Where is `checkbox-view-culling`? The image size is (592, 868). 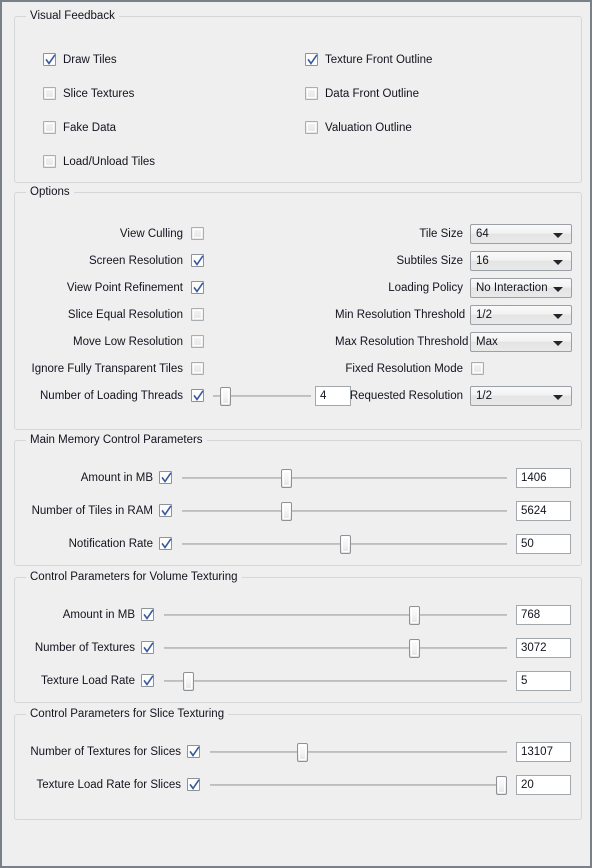 checkbox-view-culling is located at coordinates (197, 233).